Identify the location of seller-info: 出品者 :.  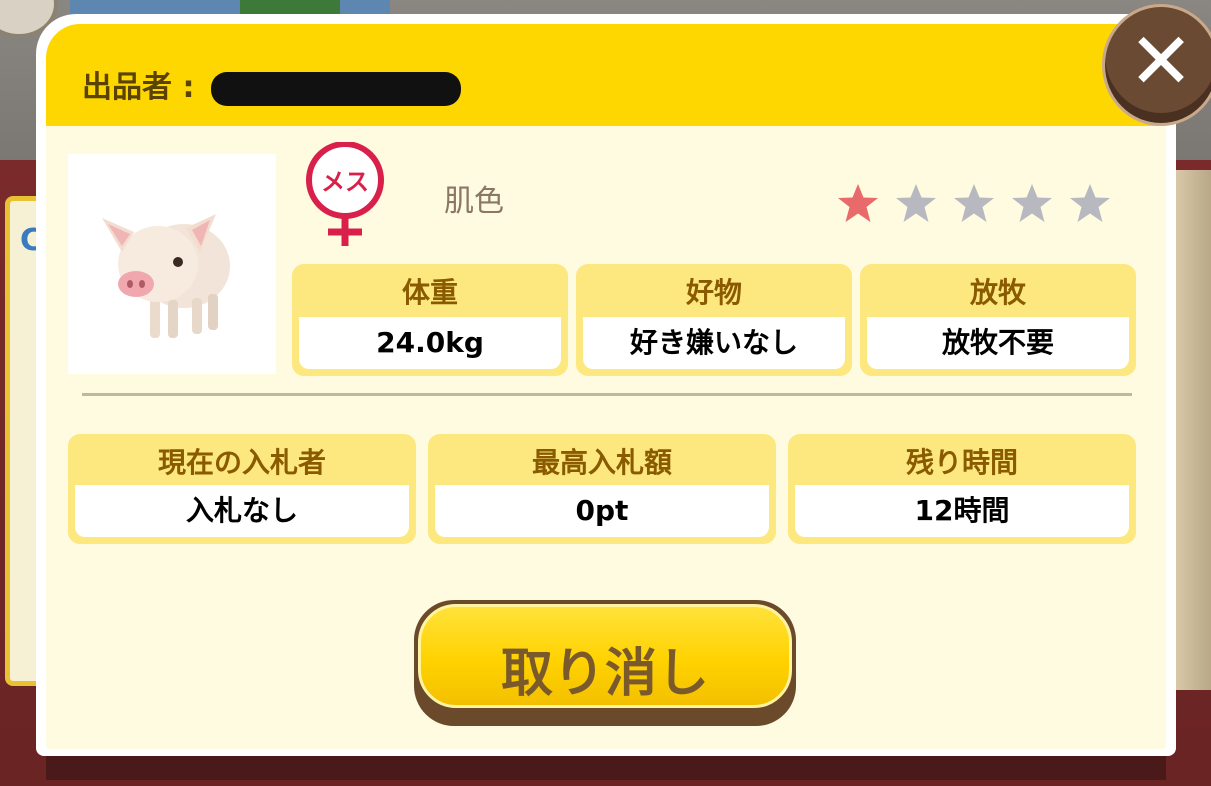
(271, 84).